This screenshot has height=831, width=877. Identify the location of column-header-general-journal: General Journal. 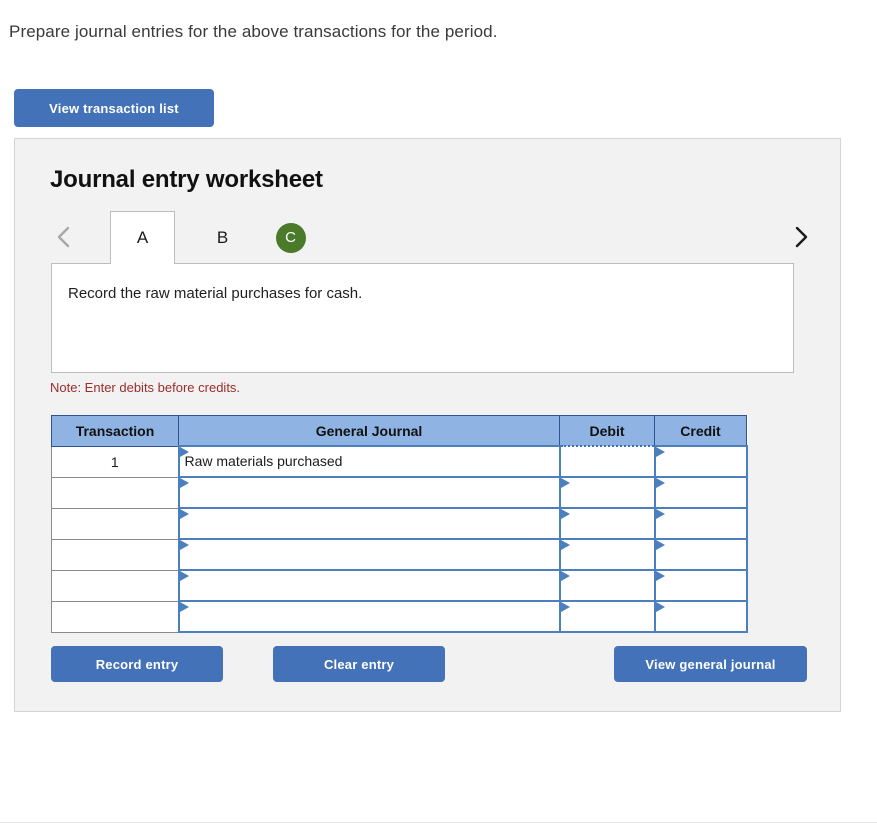
(369, 431).